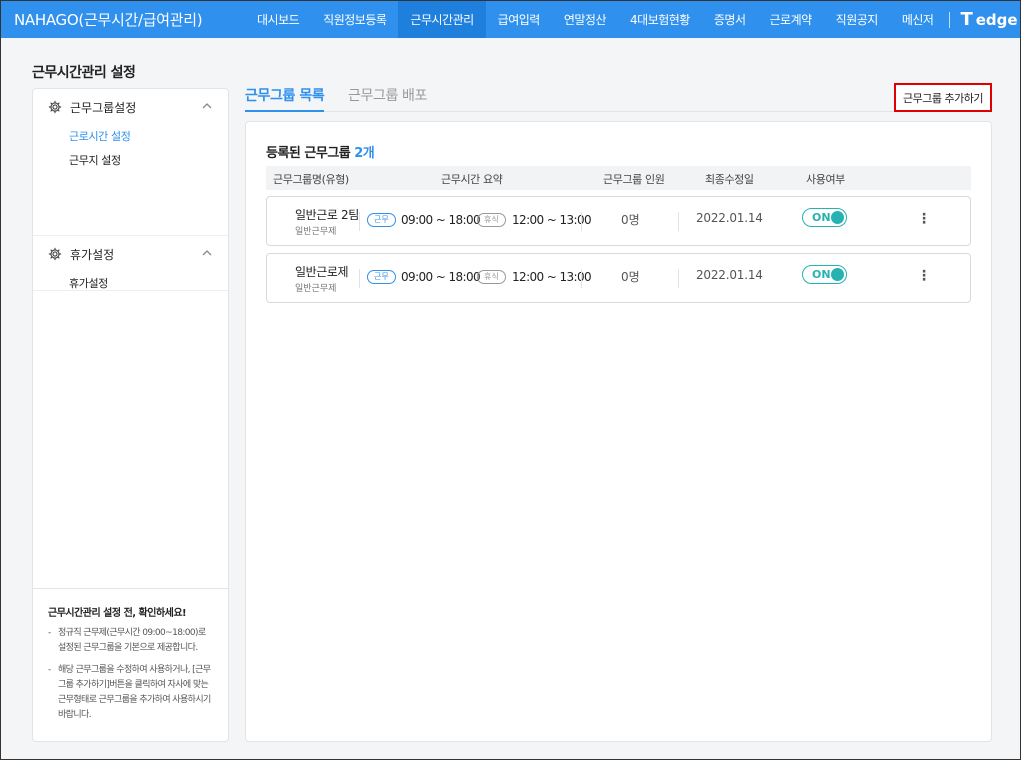  Describe the element at coordinates (130, 254) in the screenshot. I see `sidebar-group-header-vacation: 휴가설정` at that location.